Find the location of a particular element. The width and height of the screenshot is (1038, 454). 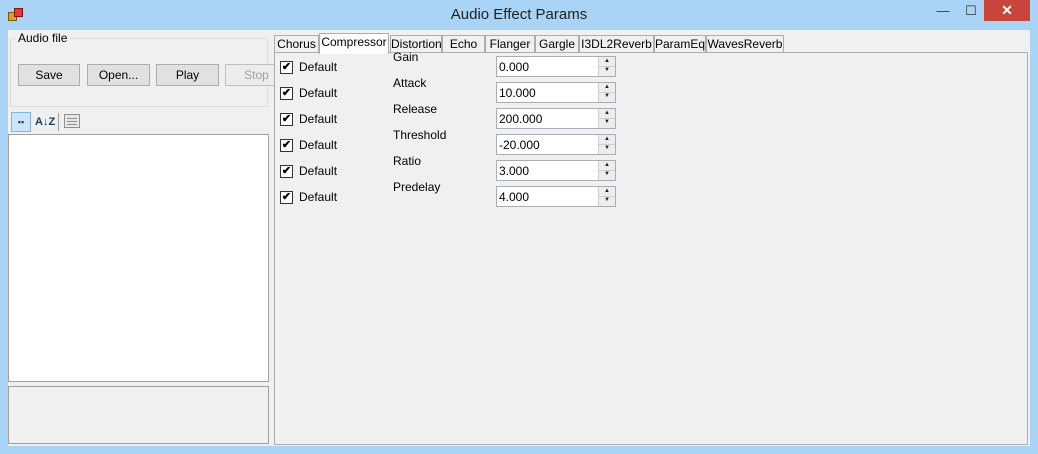

param-row-threshold: ✔ Default Threshold -20.000 ▲ ▼ is located at coordinates (652, 143).